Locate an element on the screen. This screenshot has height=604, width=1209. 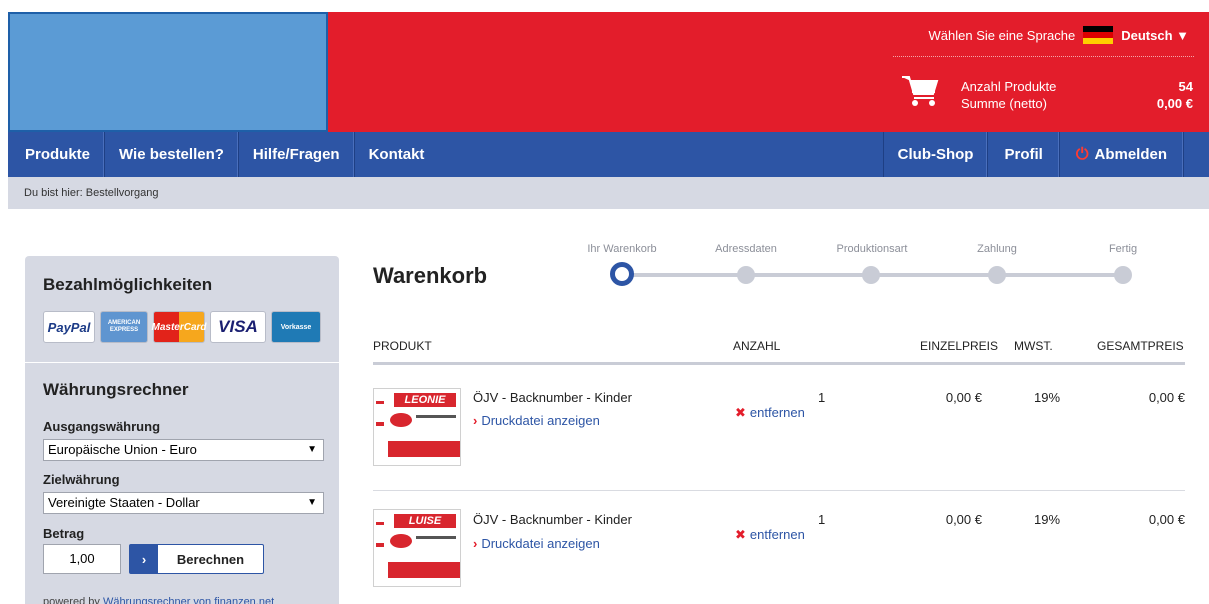
step-label-payment: Zahlung is located at coordinates (997, 249).